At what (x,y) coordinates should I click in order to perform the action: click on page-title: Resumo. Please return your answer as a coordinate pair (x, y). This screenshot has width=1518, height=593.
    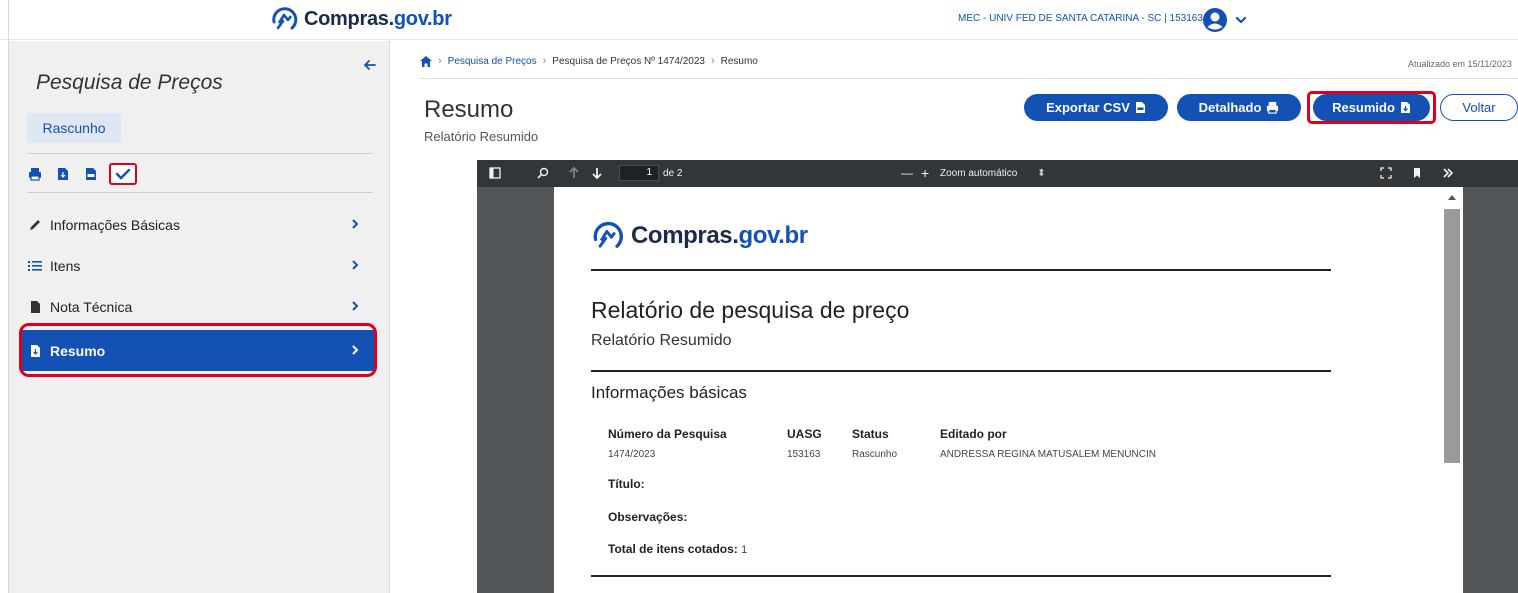
    Looking at the image, I should click on (469, 109).